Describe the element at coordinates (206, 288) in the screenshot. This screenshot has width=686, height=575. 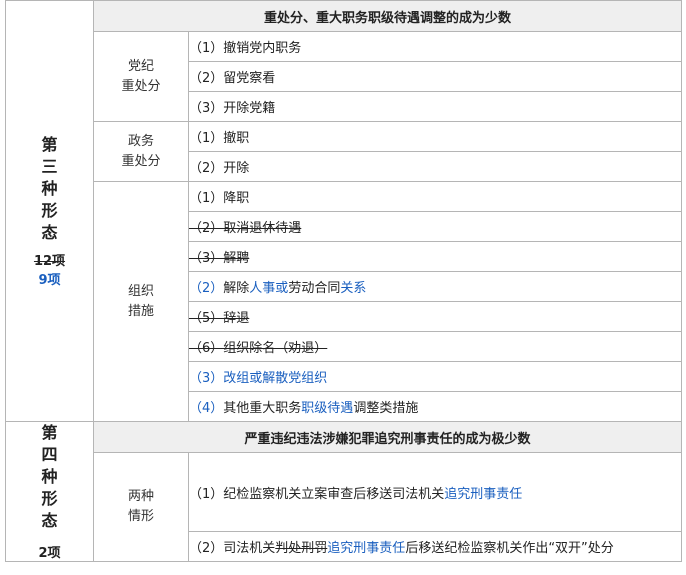
I see `item-number: （2）` at that location.